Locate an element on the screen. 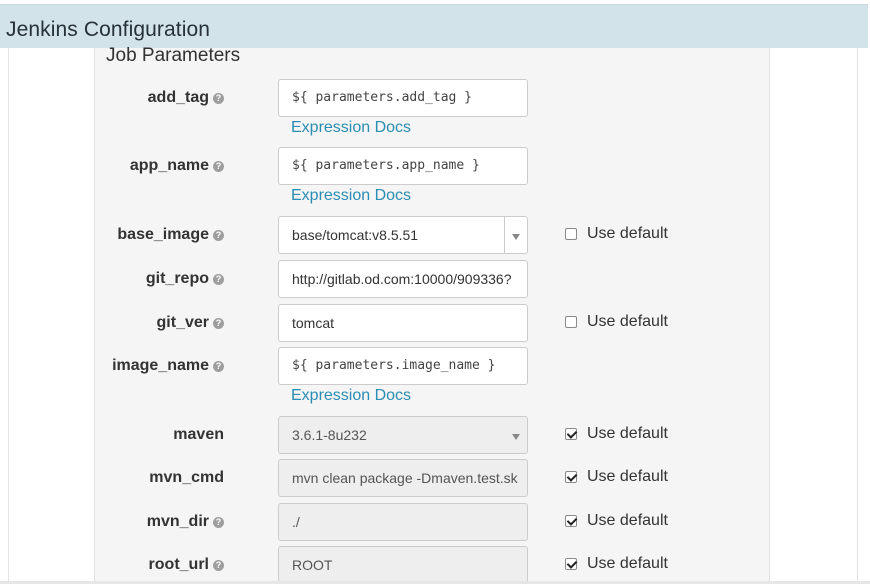  param-label: root_url? is located at coordinates (186, 565).